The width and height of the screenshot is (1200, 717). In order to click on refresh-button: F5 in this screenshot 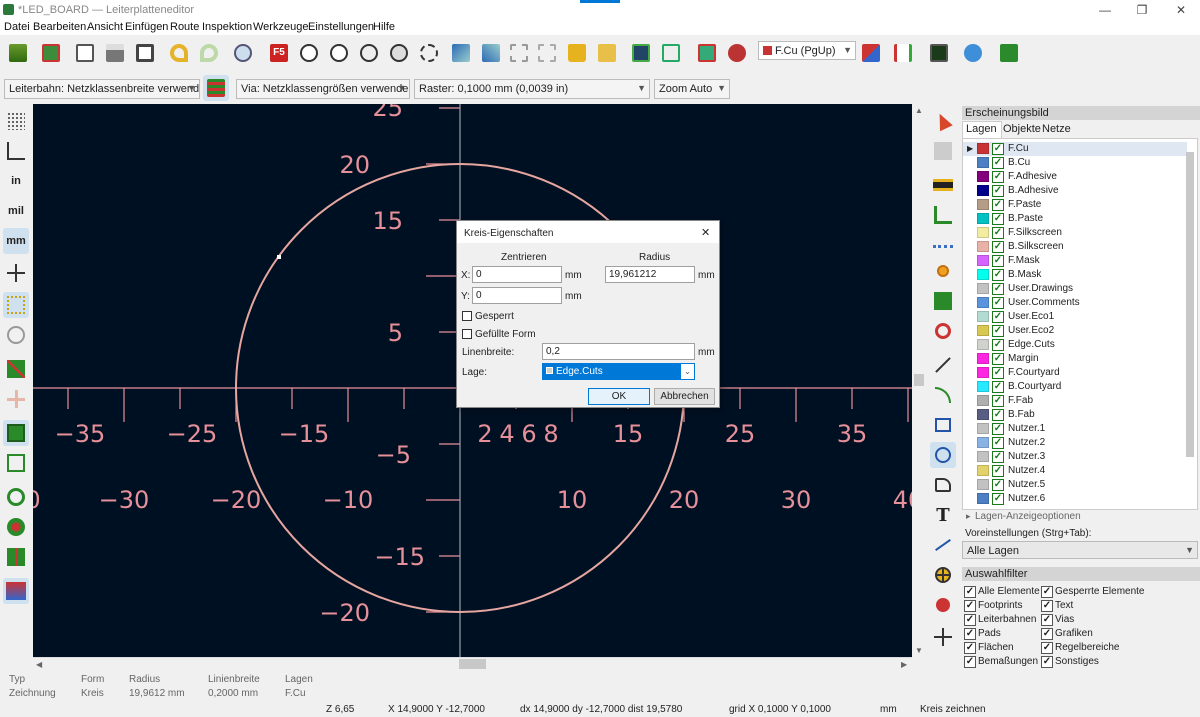, I will do `click(279, 53)`.